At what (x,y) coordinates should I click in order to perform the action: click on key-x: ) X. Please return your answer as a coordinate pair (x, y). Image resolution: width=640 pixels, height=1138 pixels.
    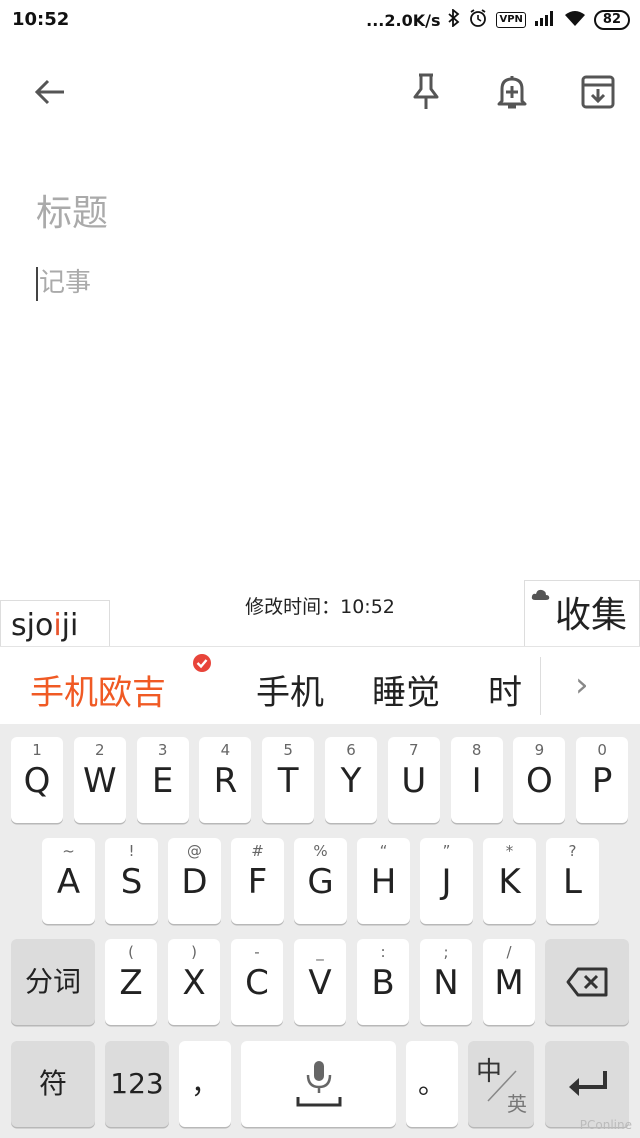
    Looking at the image, I should click on (194, 982).